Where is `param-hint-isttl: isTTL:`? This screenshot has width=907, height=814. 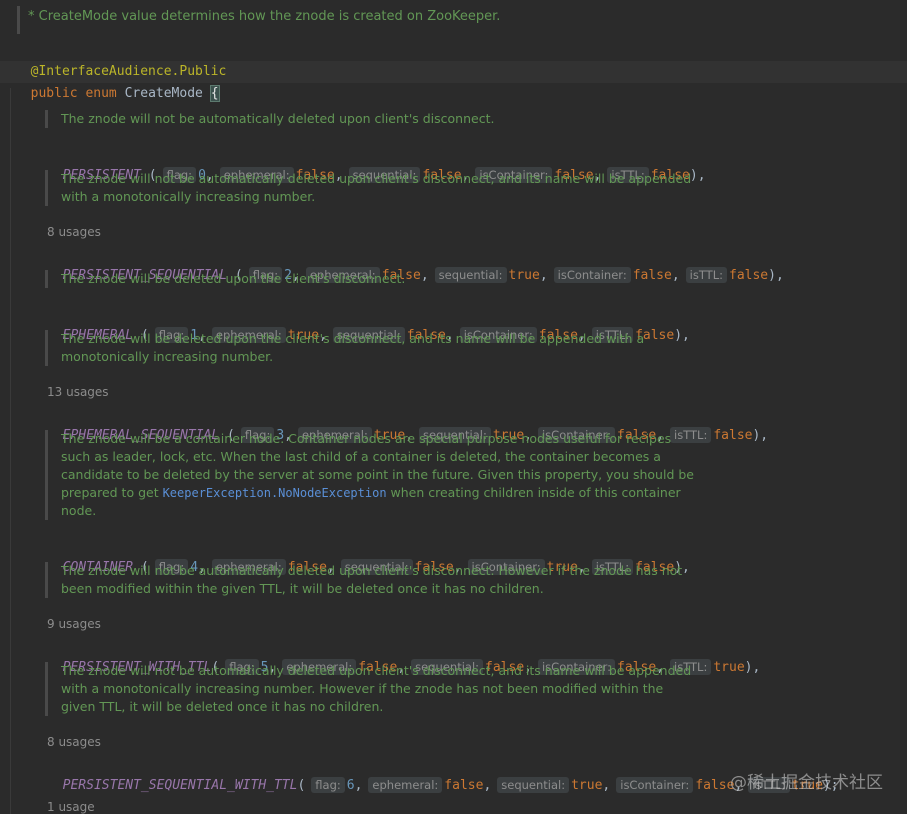 param-hint-isttl: isTTL: is located at coordinates (706, 275).